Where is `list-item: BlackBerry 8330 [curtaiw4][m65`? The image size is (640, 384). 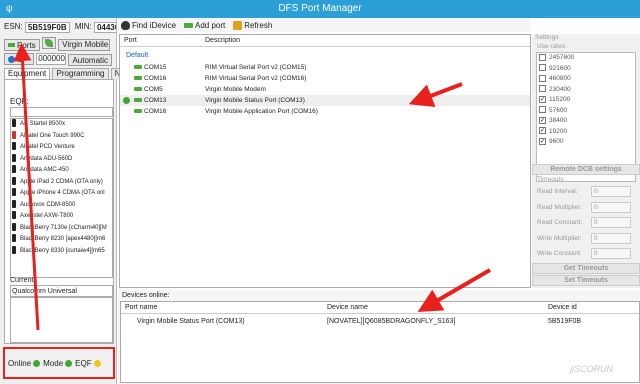 list-item: BlackBerry 8330 [curtaiw4][m65 is located at coordinates (61, 251).